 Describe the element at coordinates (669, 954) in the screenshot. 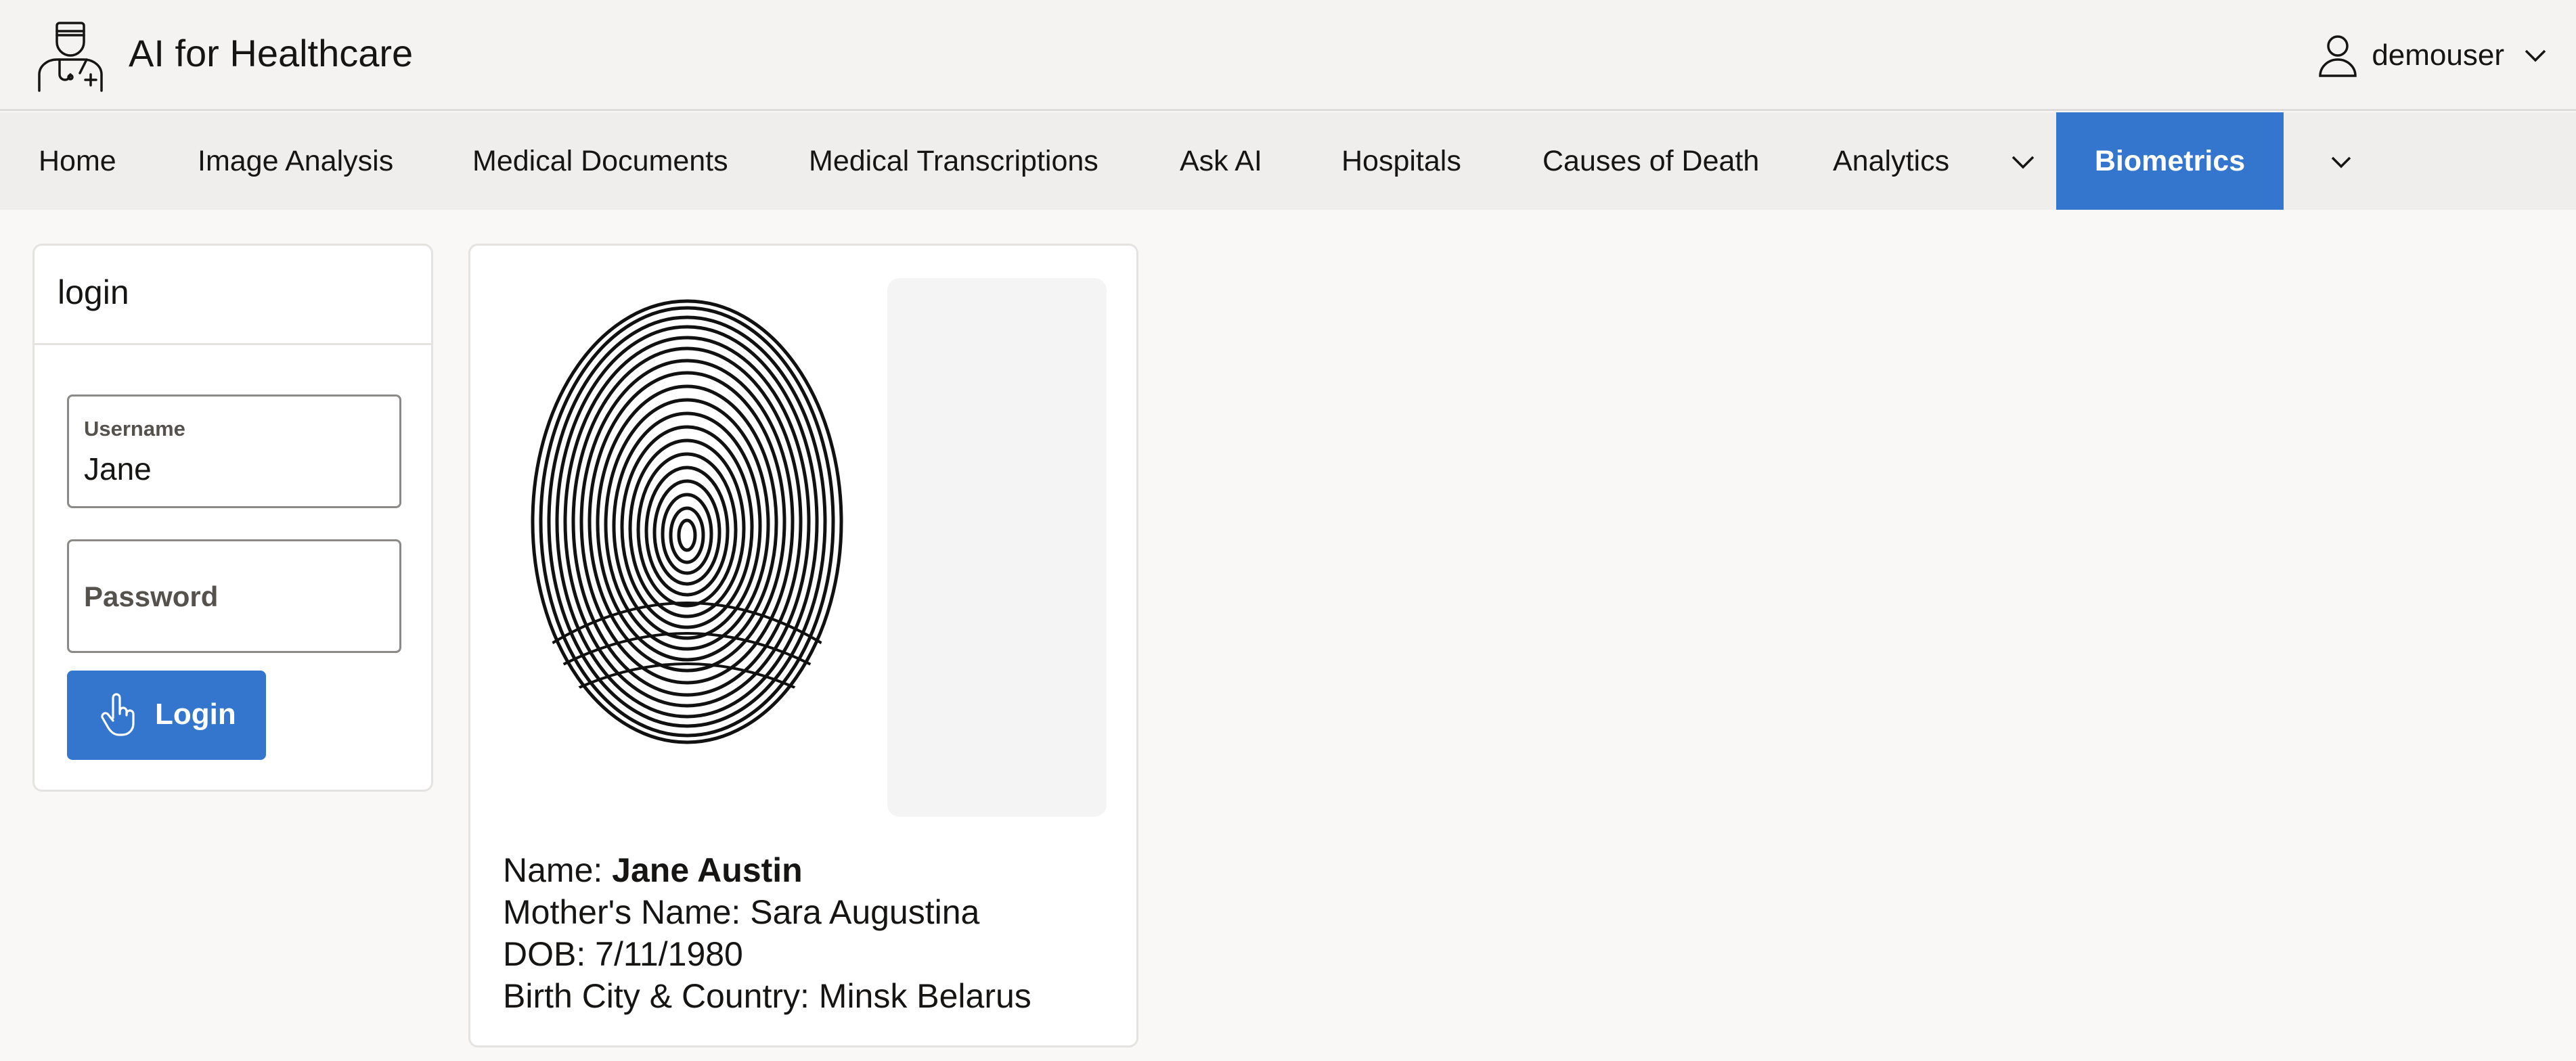

I see `record-dob-value: 7/11/1980` at that location.